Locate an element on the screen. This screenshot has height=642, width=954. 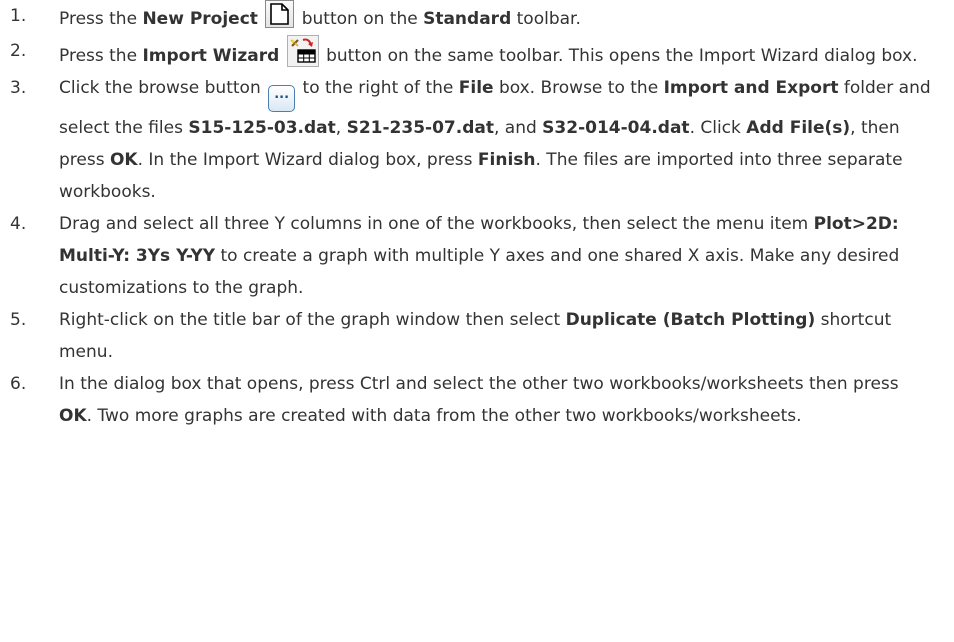
step-number: 3. is located at coordinates (18, 88).